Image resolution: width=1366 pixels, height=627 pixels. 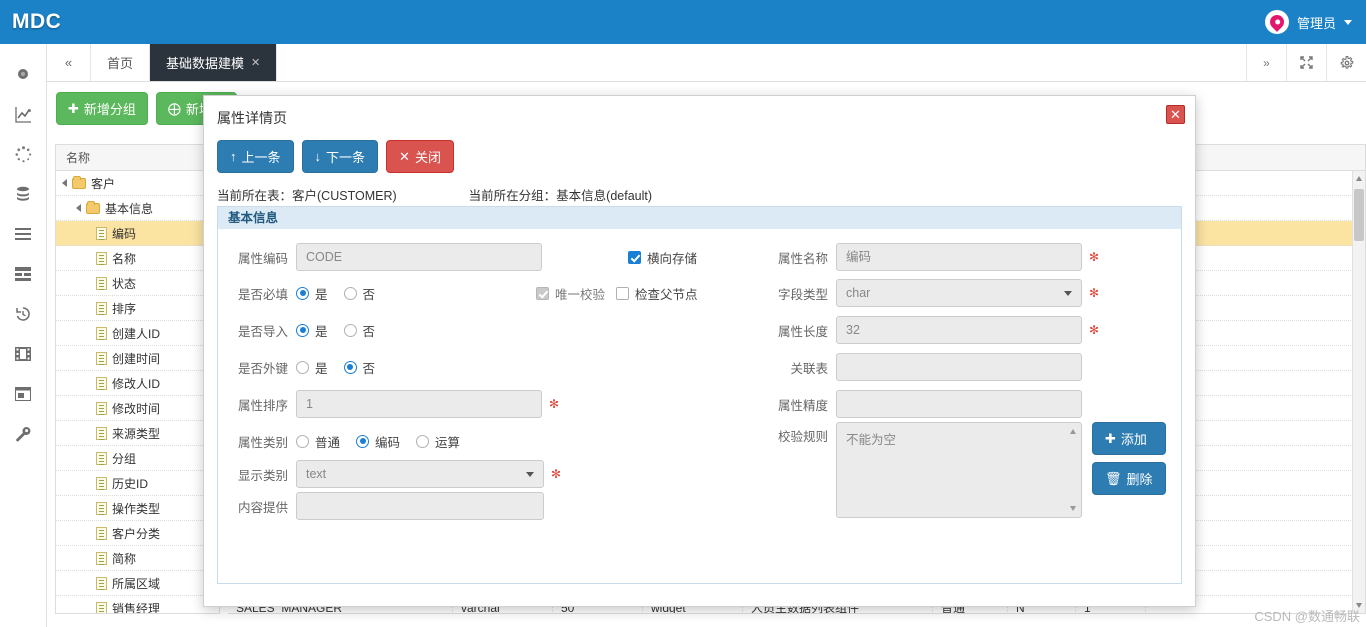 What do you see at coordinates (262, 475) in the screenshot?
I see `display-class-label: 显示类别` at bounding box center [262, 475].